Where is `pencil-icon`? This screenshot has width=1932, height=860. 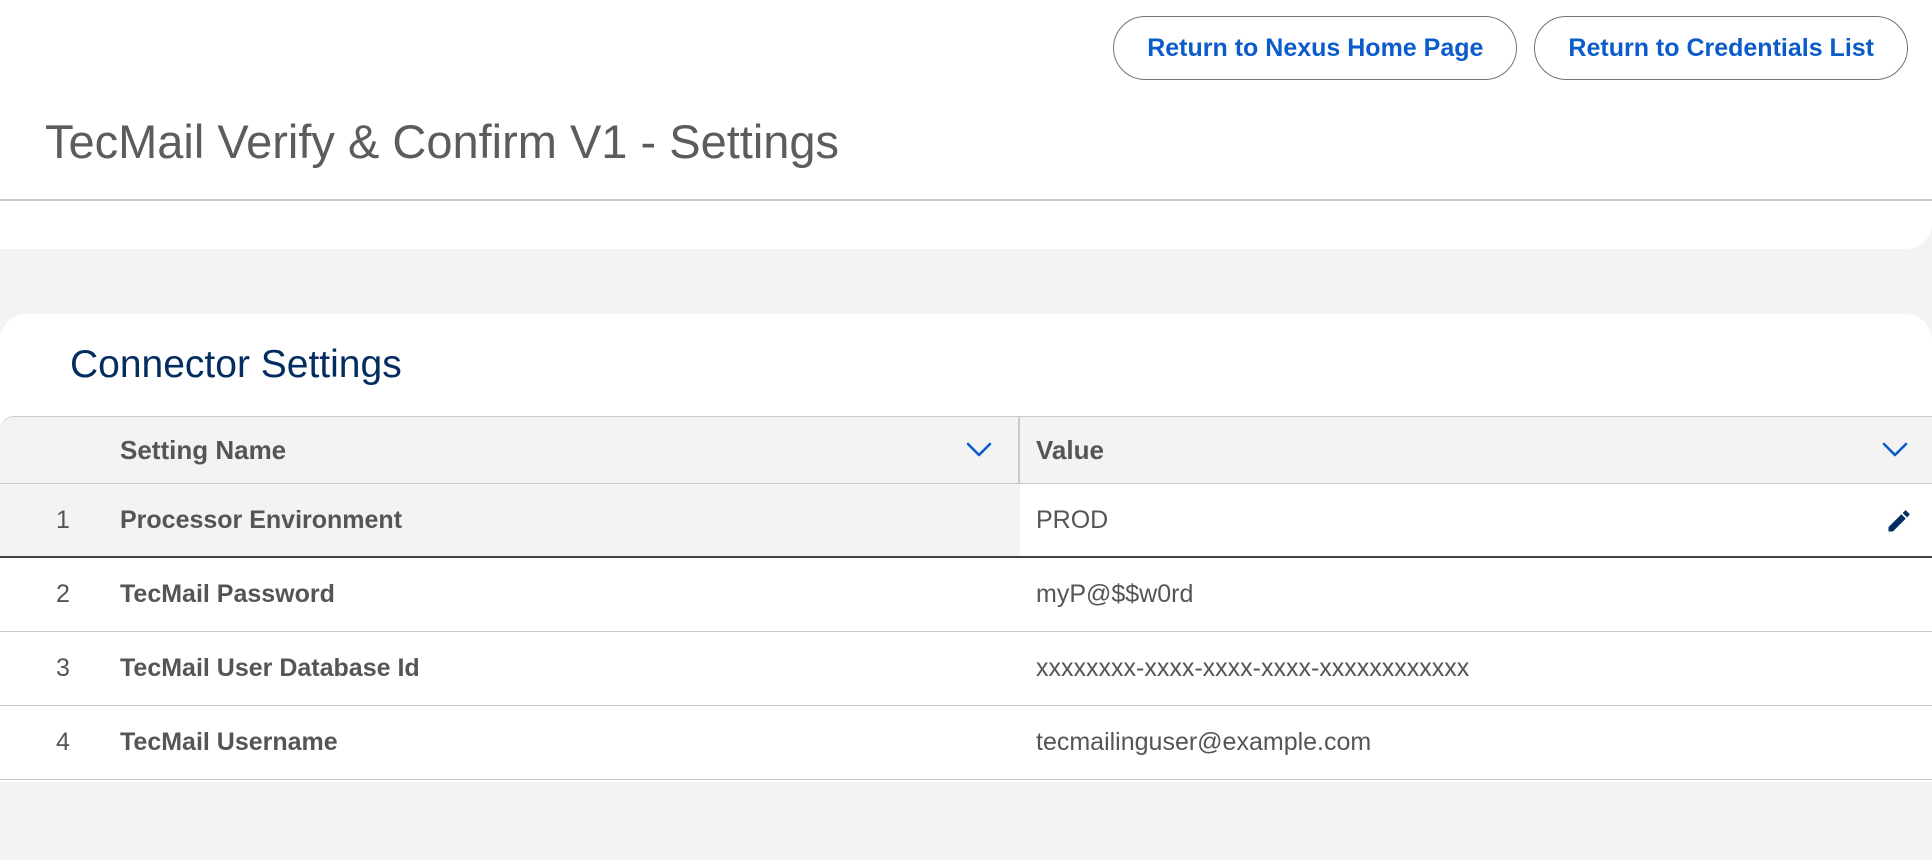 pencil-icon is located at coordinates (1899, 521).